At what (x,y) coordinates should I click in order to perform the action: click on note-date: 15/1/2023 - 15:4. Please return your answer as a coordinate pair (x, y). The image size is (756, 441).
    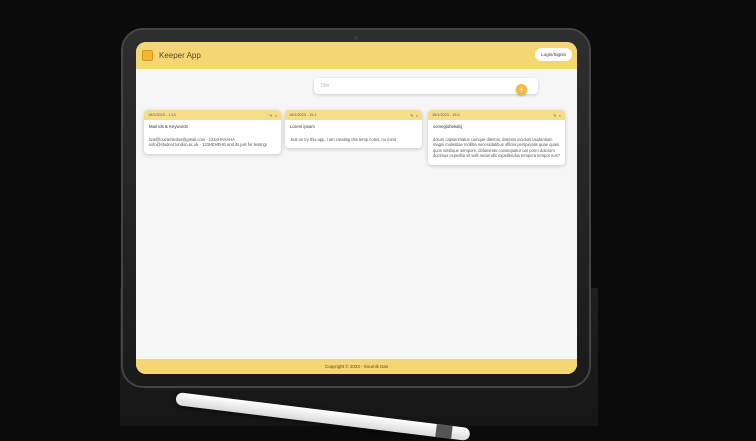
    Looking at the image, I should click on (446, 115).